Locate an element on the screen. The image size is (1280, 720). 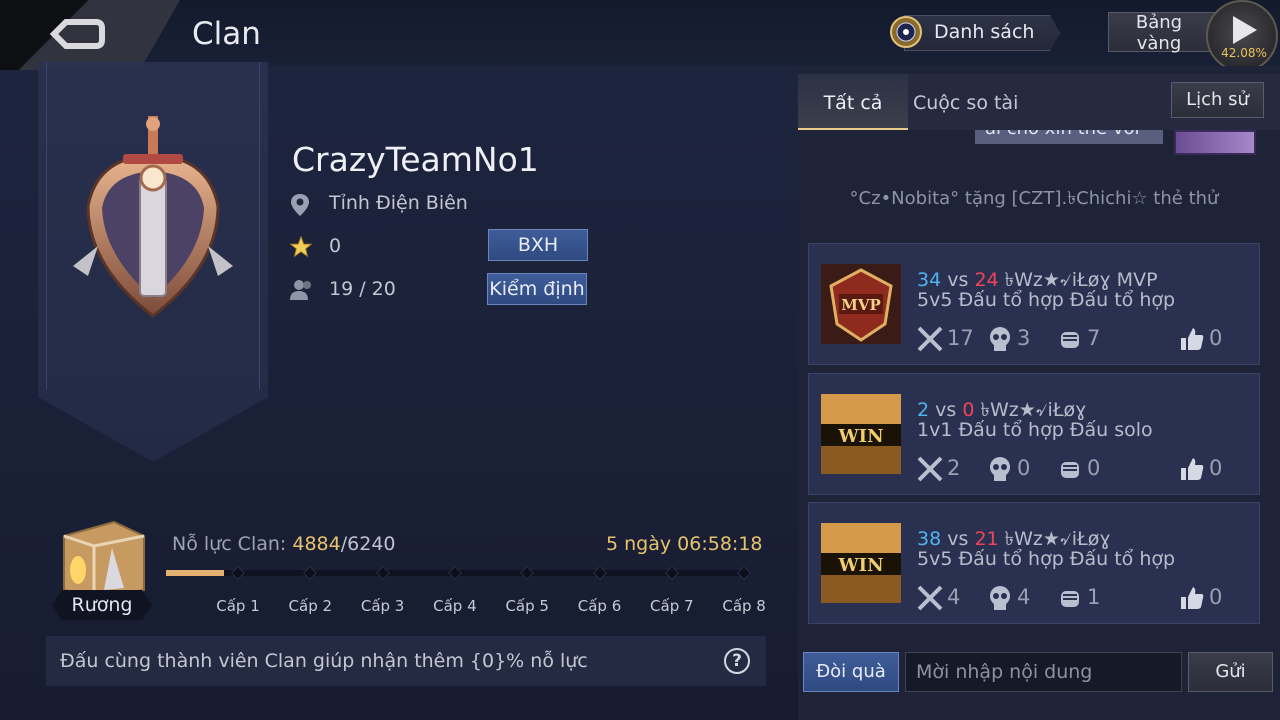
verify-button: Kiểm định is located at coordinates (537, 289).